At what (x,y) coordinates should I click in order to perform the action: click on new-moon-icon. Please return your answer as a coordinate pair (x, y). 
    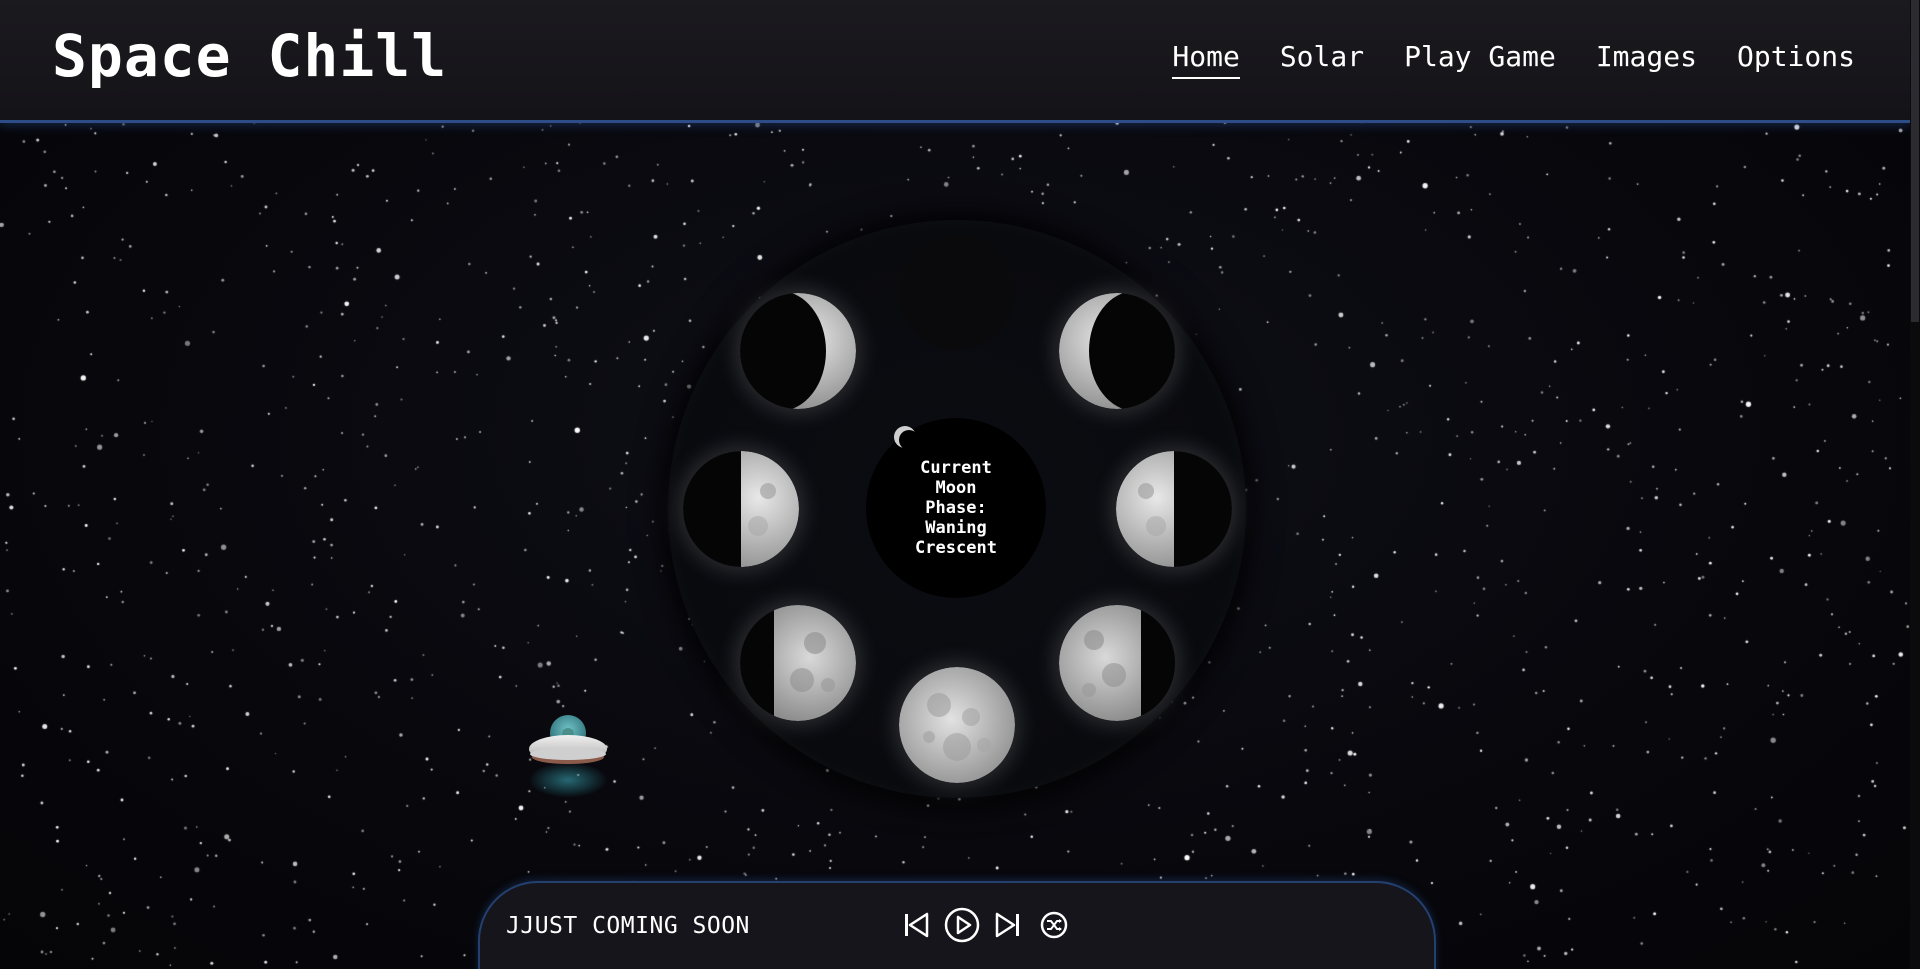
    Looking at the image, I should click on (957, 292).